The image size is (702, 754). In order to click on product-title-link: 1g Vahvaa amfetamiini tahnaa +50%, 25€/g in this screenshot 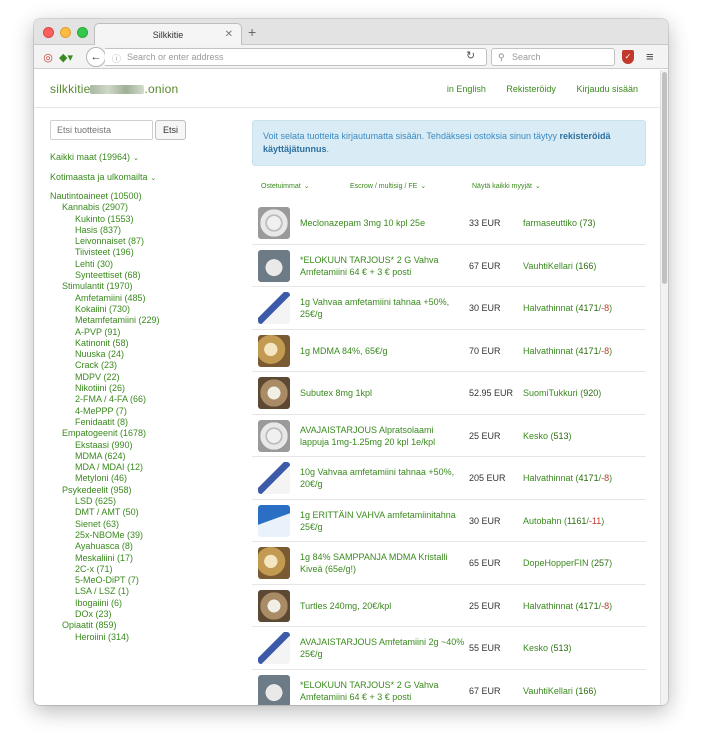, I will do `click(382, 308)`.